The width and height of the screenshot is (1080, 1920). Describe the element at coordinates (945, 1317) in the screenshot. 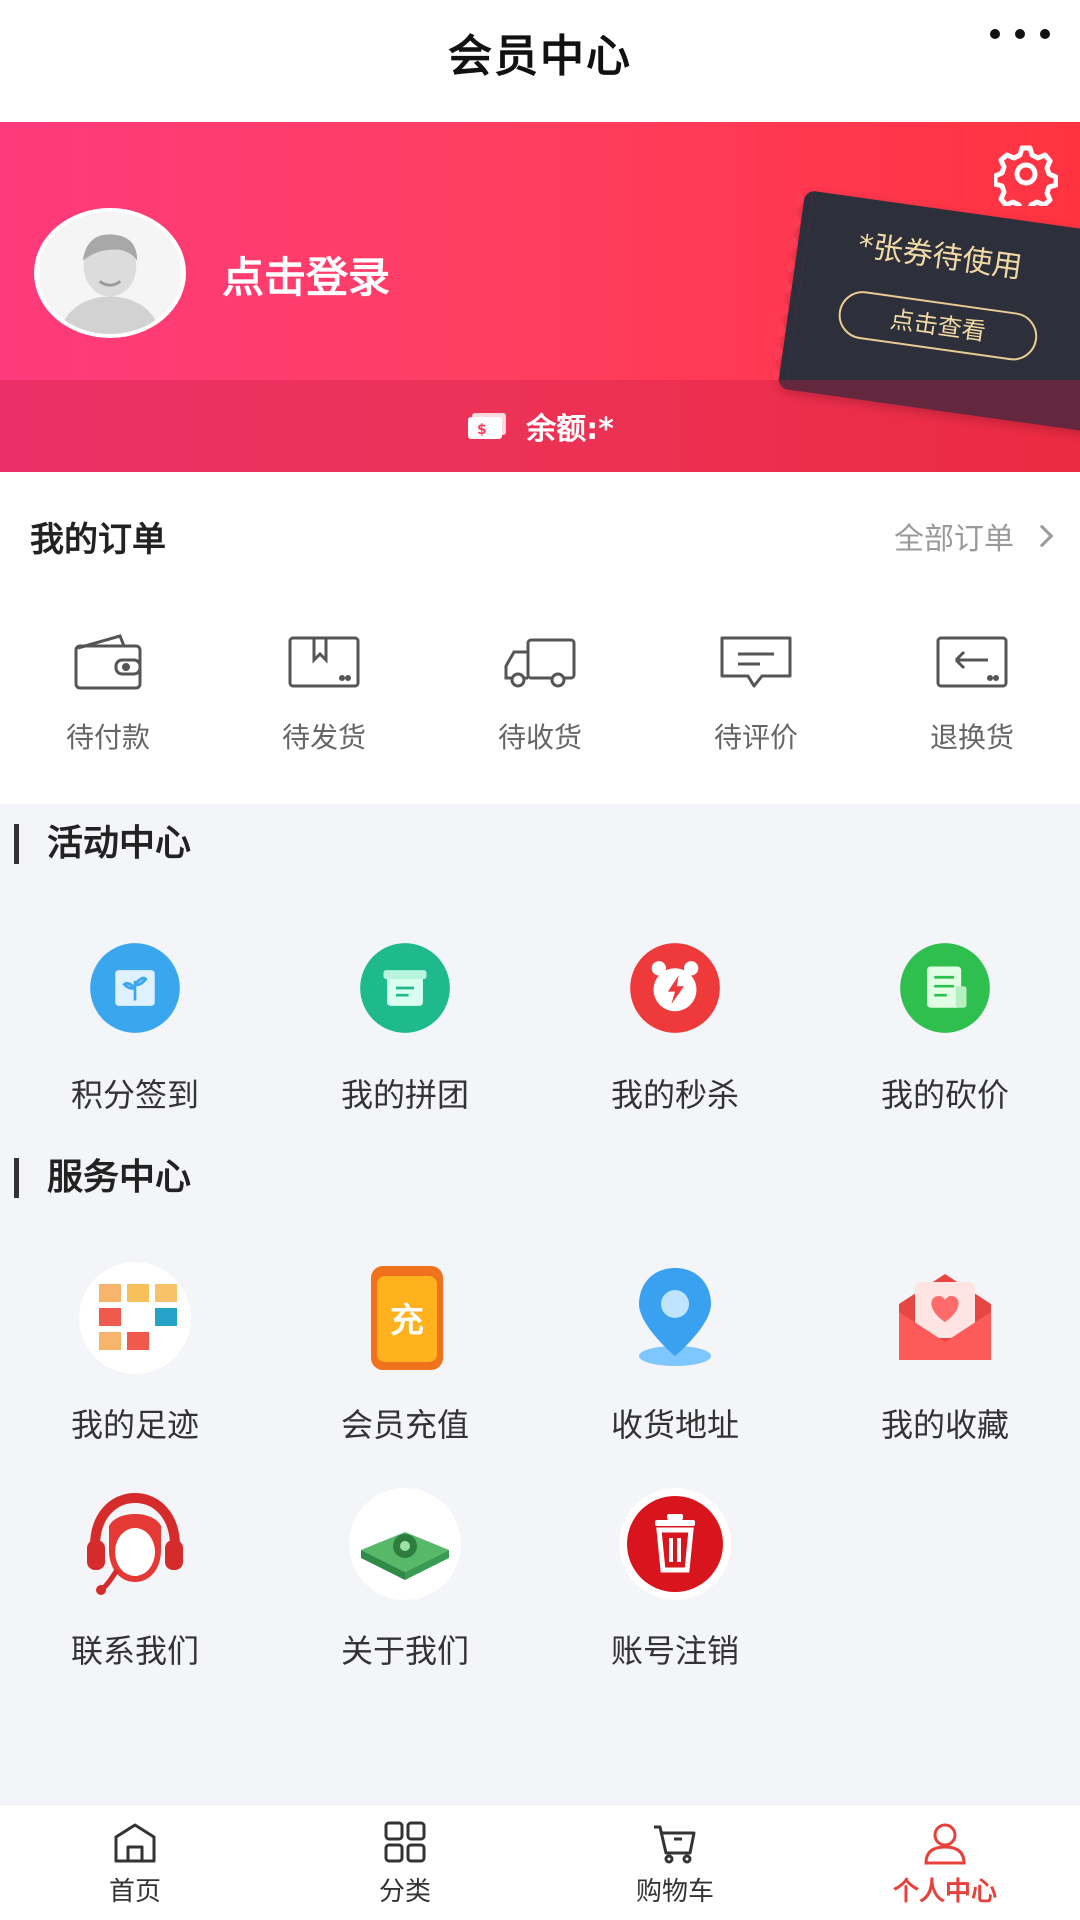

I see `heart-envelope-icon` at that location.